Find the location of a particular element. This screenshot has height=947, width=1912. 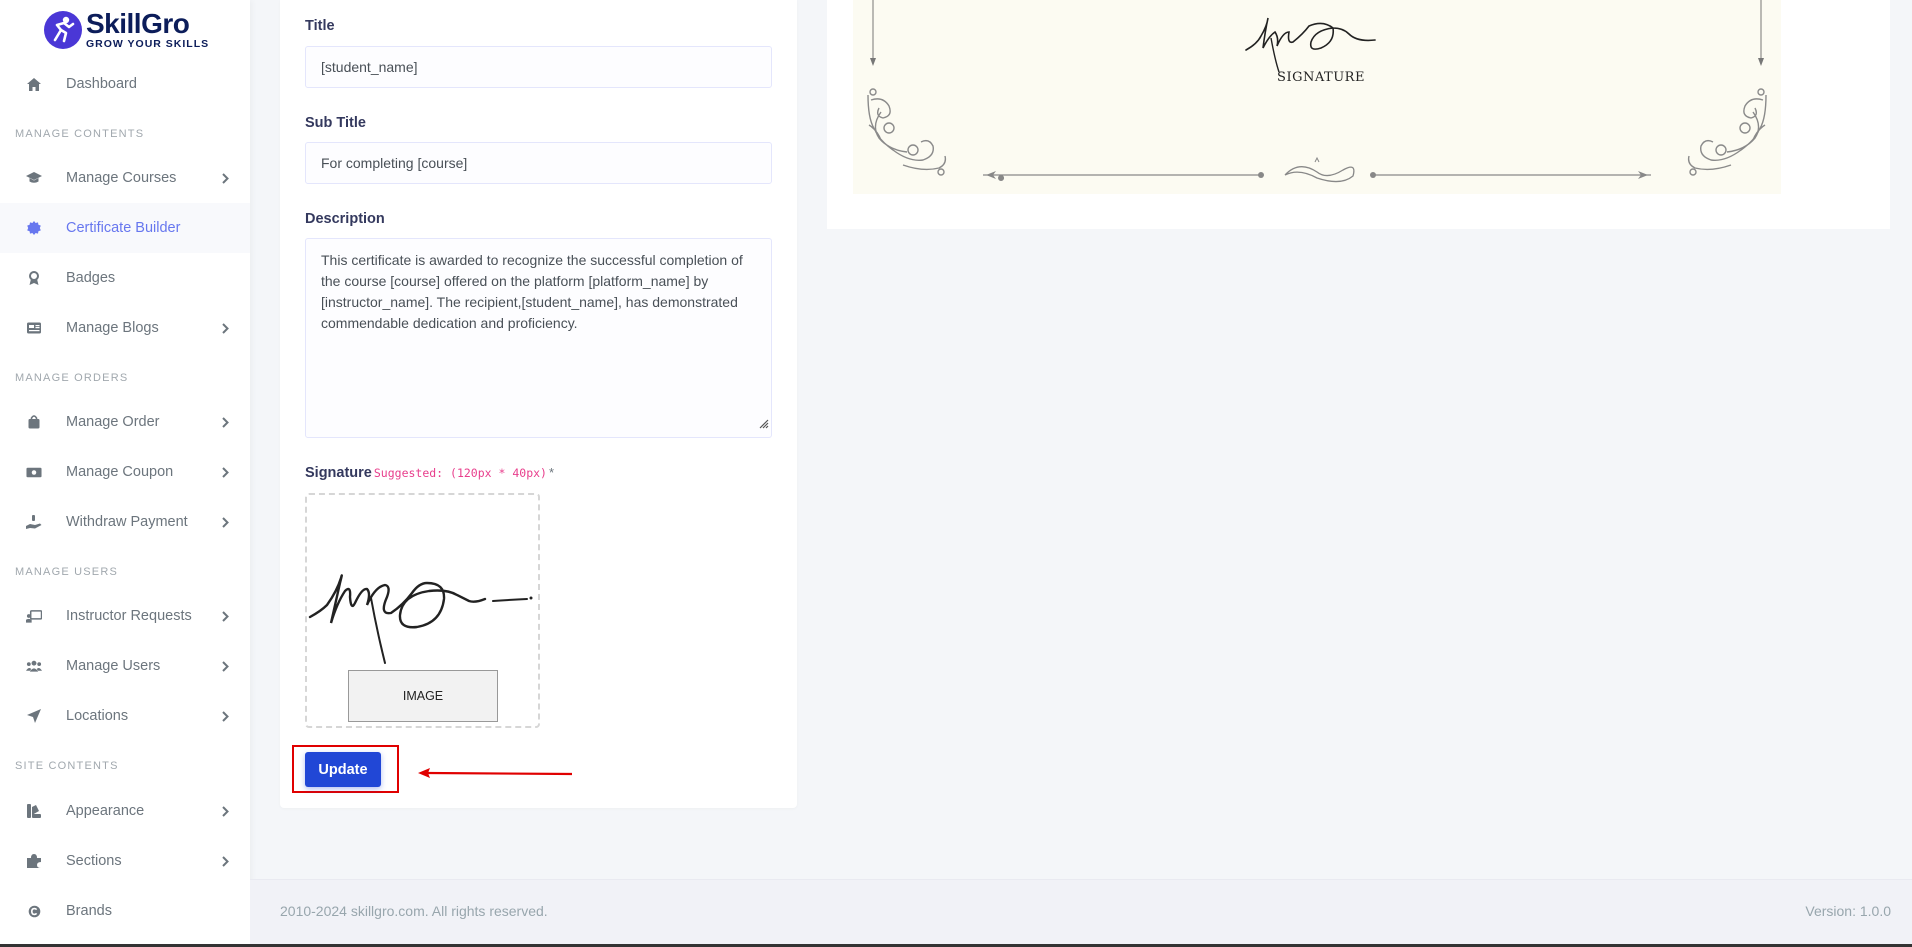

users-icon is located at coordinates (34, 666).